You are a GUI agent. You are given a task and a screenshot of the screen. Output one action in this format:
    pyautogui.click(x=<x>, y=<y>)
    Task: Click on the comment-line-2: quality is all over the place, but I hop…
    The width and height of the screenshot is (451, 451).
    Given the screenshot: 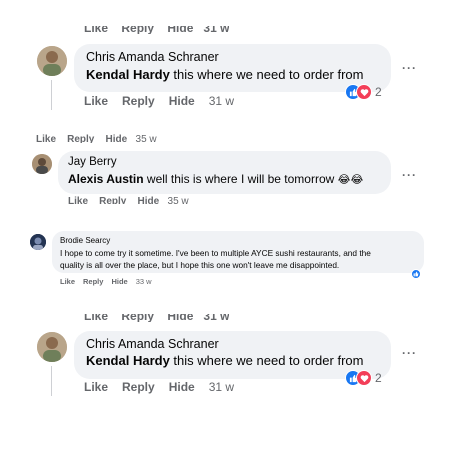 What is the action you would take?
    pyautogui.click(x=200, y=265)
    